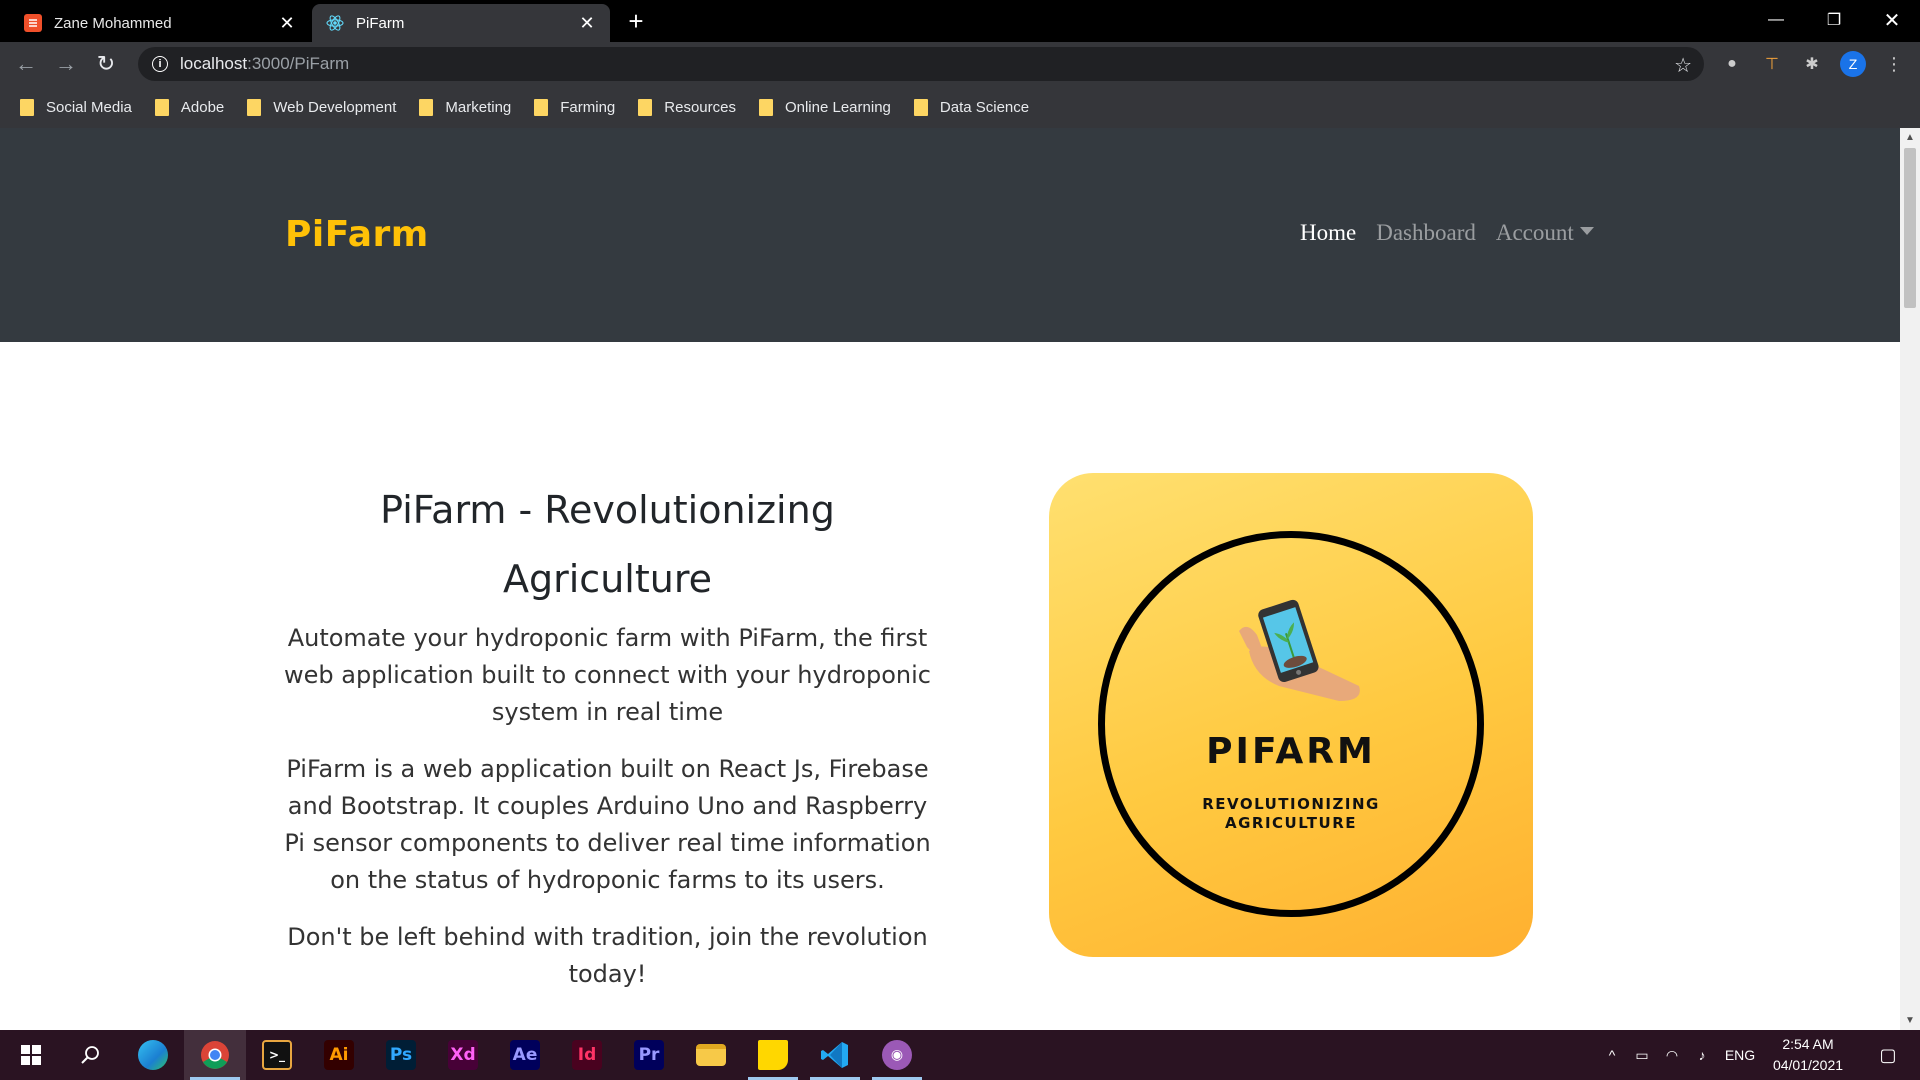  What do you see at coordinates (1672, 1055) in the screenshot?
I see `wifi-icon: ◠` at bounding box center [1672, 1055].